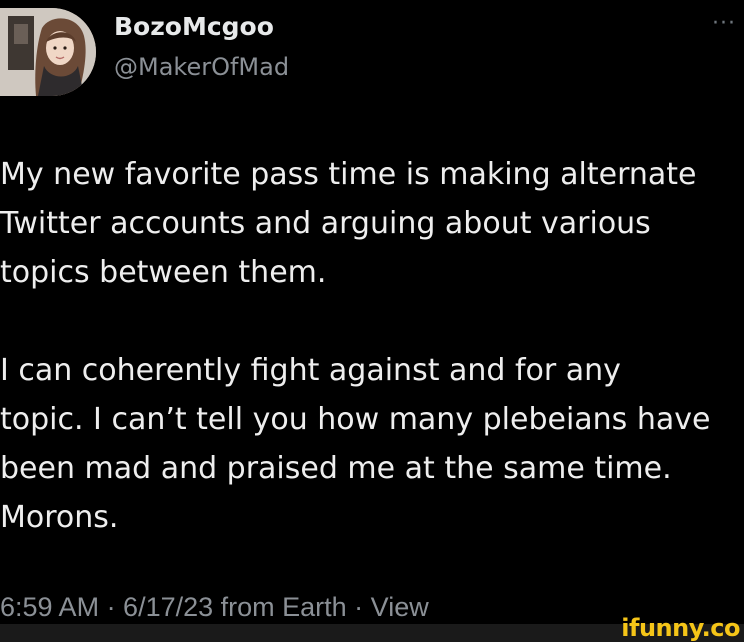 The width and height of the screenshot is (744, 642). I want to click on avatar, so click(48, 52).